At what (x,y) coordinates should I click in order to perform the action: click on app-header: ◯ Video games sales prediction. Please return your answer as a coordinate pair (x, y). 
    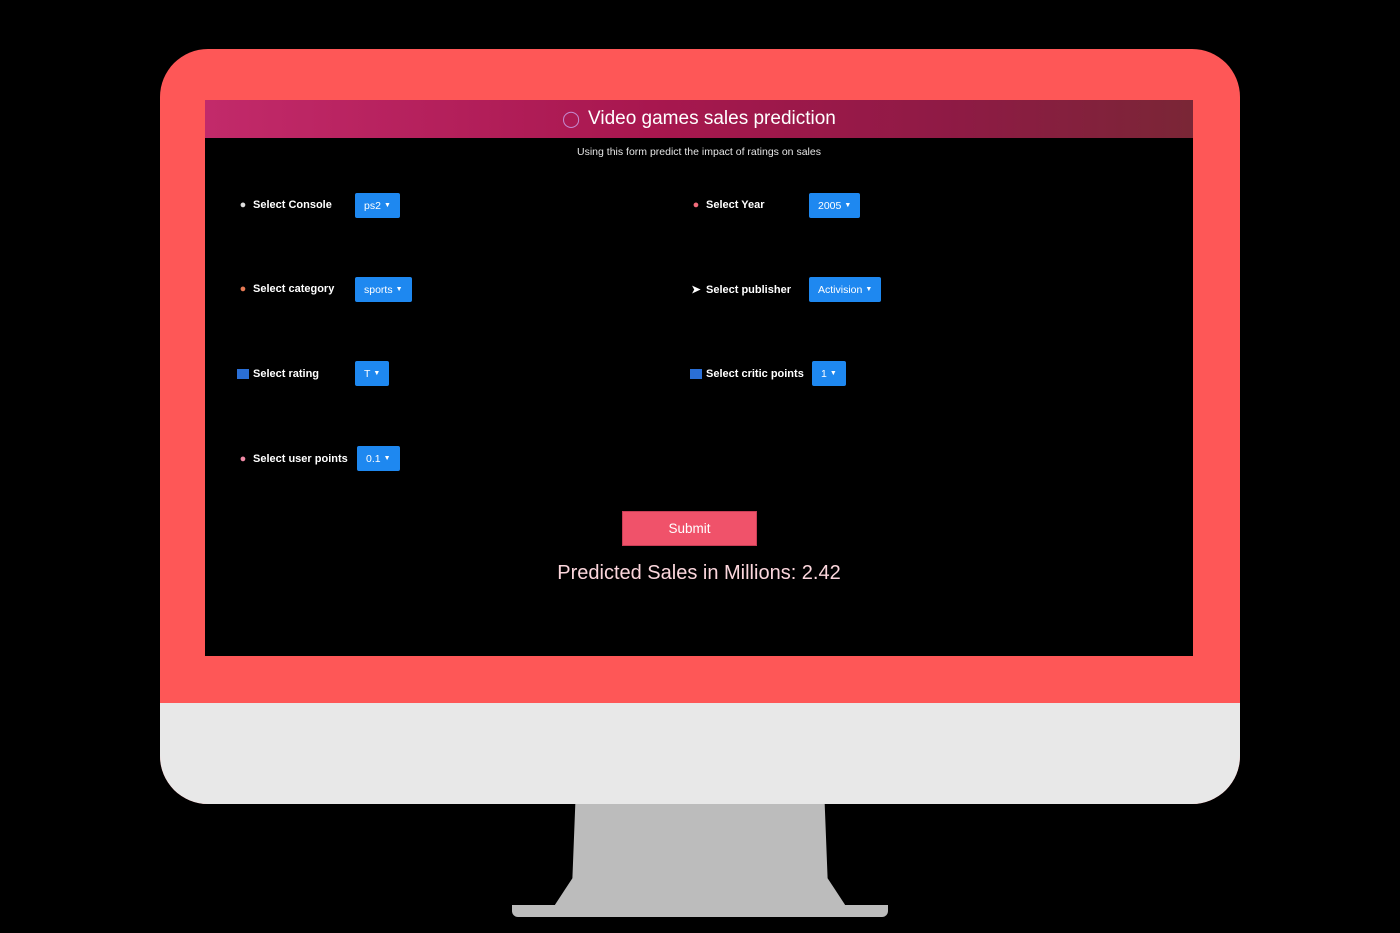
    Looking at the image, I should click on (699, 119).